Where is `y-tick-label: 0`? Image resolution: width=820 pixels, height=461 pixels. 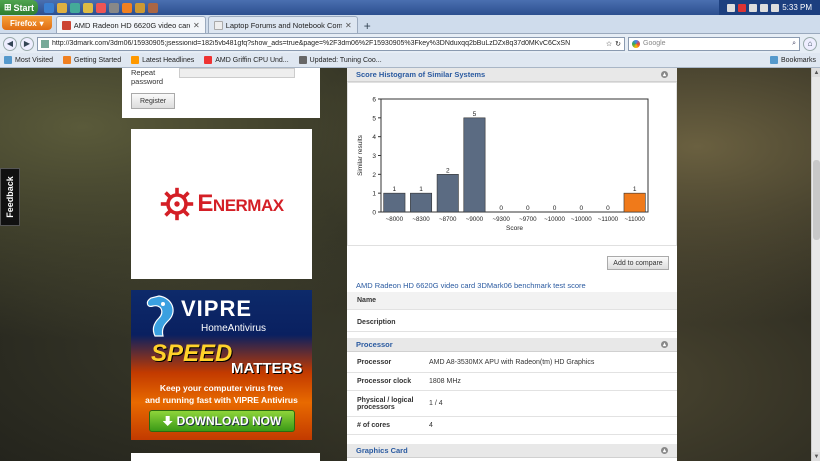
y-tick-label: 0 is located at coordinates (374, 213).